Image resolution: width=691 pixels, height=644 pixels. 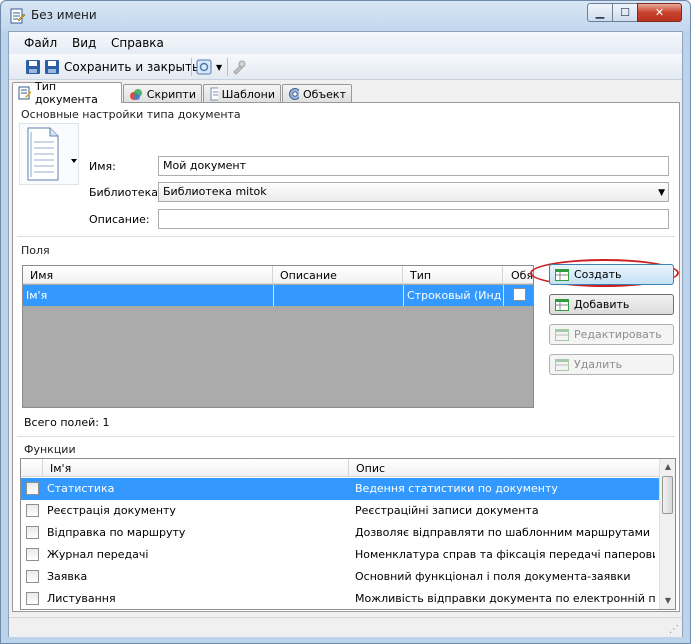 I want to click on disabled-tool-button, so click(x=239, y=67).